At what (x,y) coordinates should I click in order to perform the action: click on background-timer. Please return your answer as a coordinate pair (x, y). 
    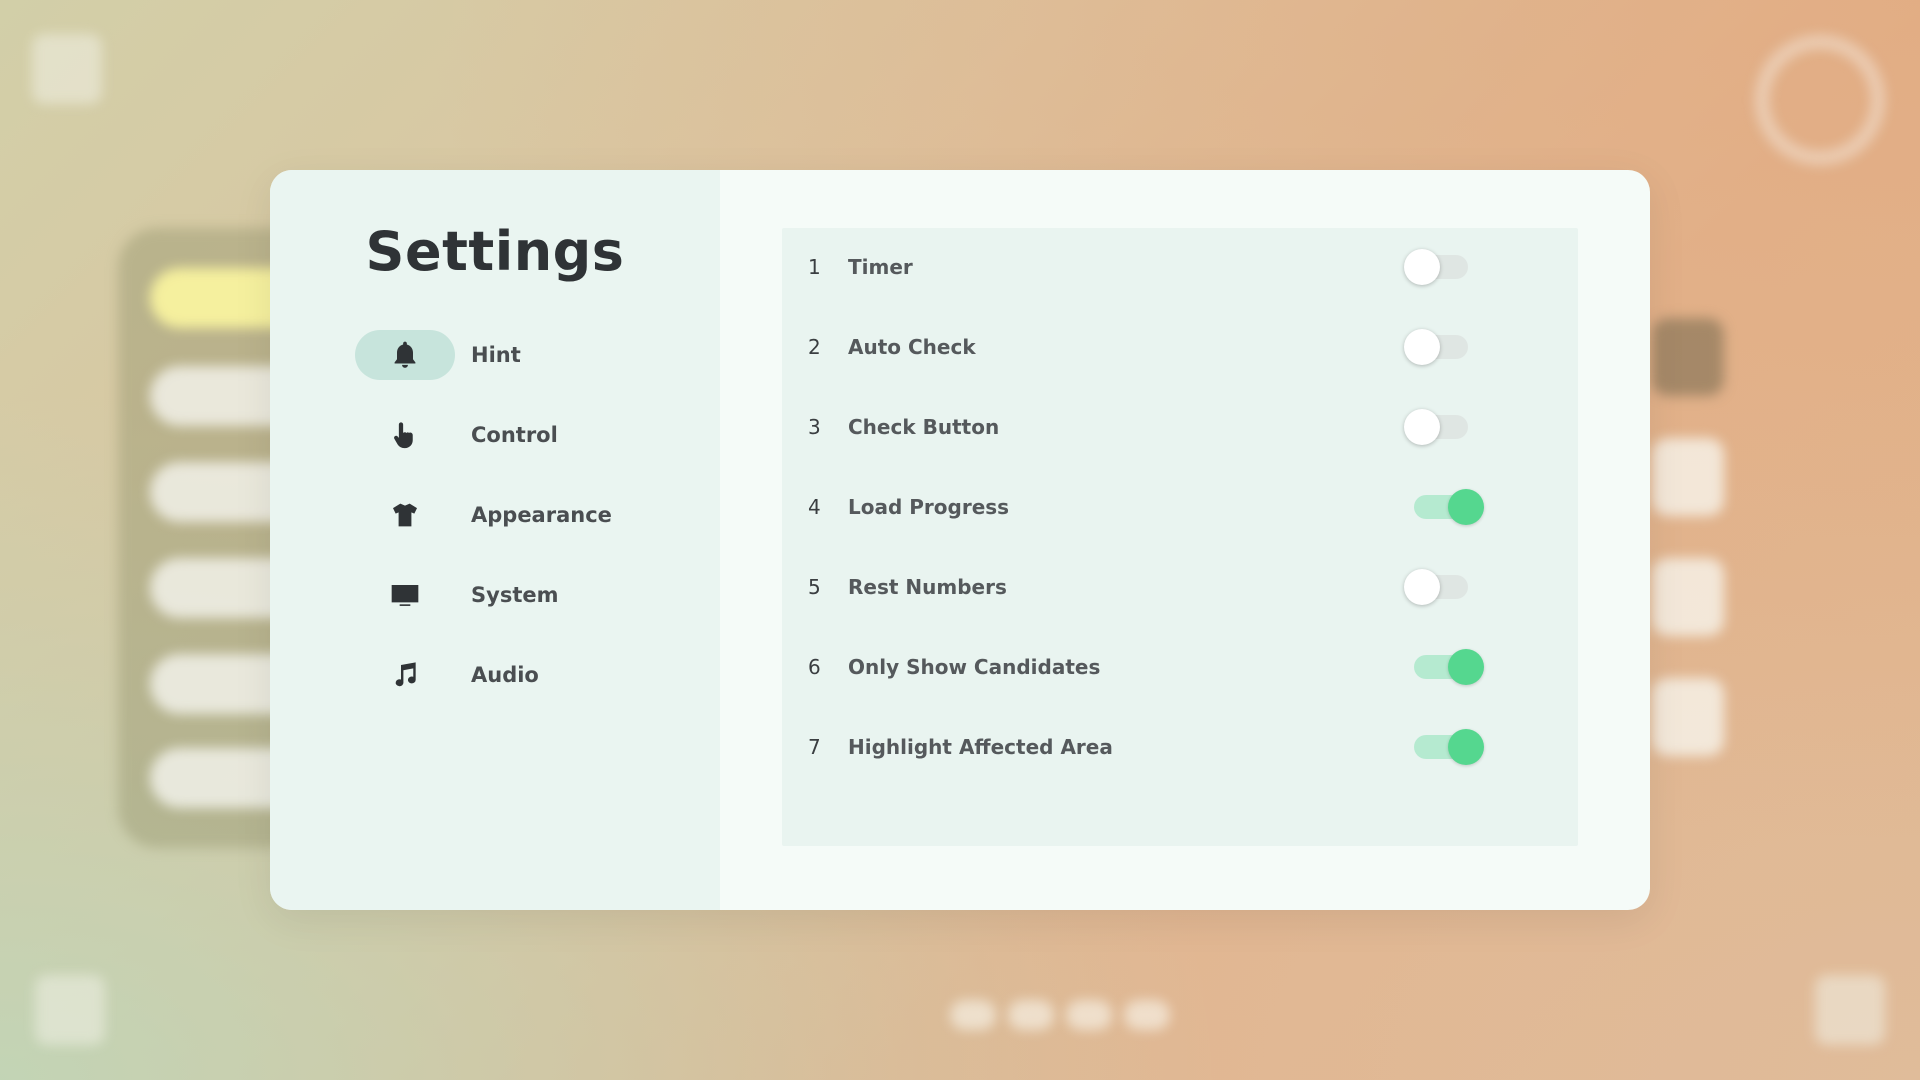
    Looking at the image, I should click on (1820, 100).